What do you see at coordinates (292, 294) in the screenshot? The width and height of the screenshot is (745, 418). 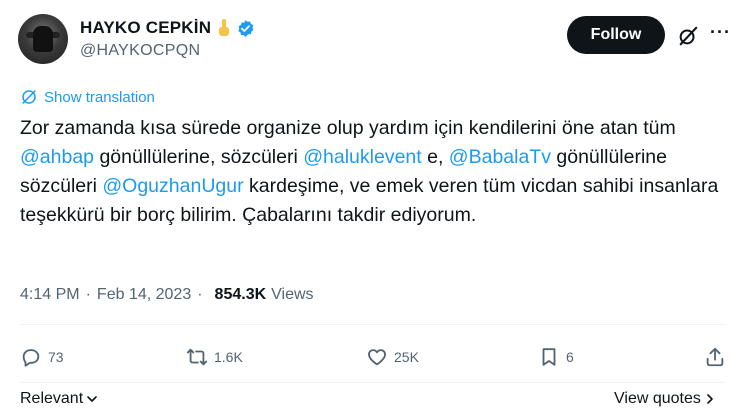 I see `views-label: Views` at bounding box center [292, 294].